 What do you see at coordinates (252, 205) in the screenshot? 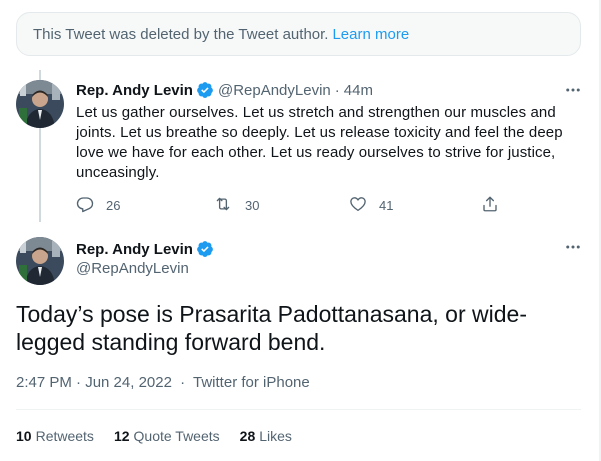
I see `retweet-count: 30` at bounding box center [252, 205].